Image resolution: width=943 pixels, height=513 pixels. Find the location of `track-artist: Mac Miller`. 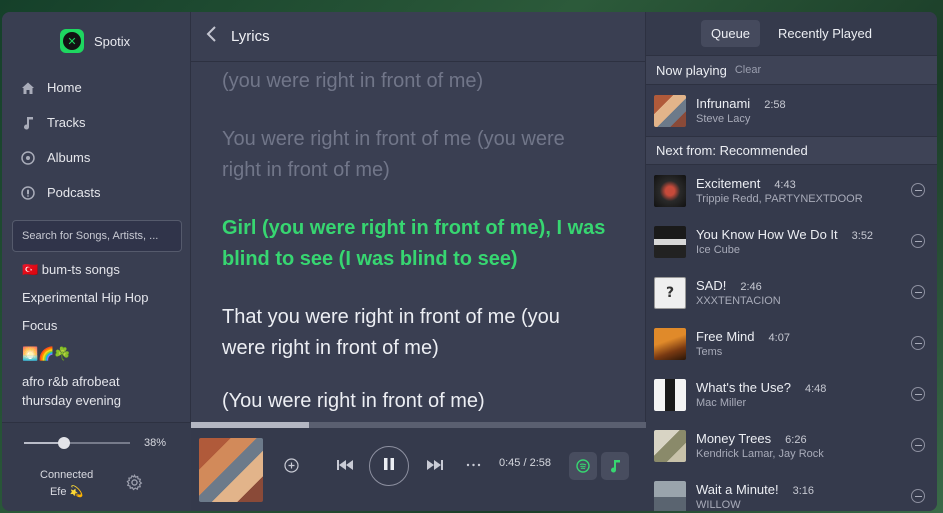

track-artist: Mac Miller is located at coordinates (721, 403).